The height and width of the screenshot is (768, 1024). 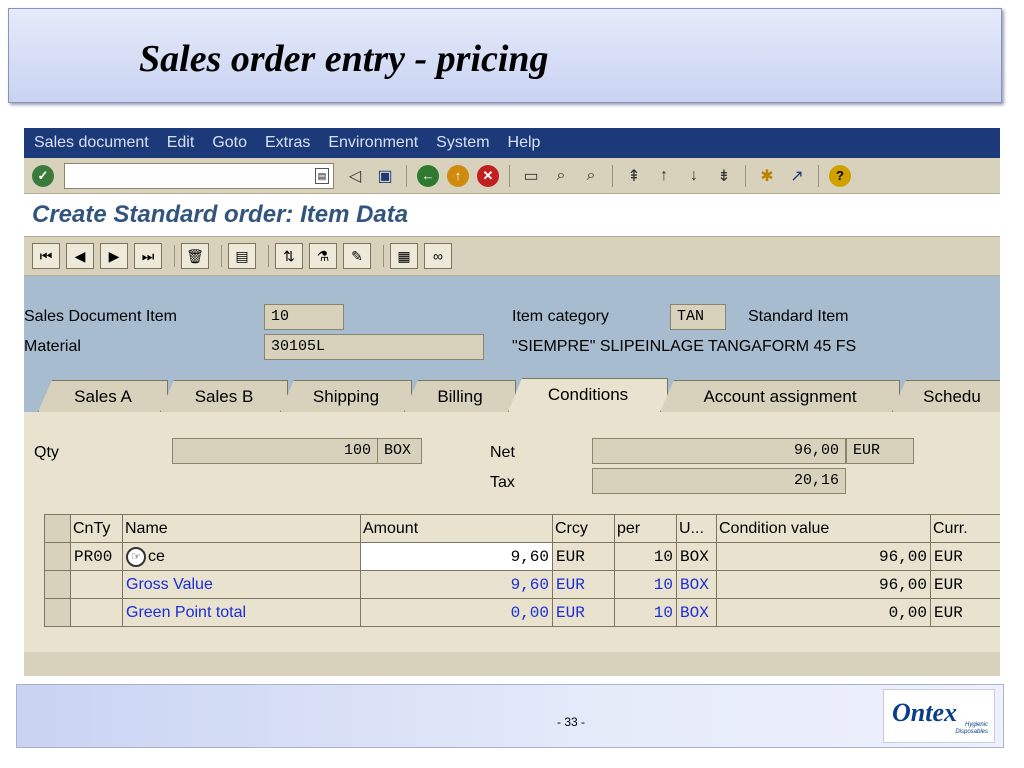 I want to click on col-cnty: CnTy, so click(x=96, y=528).